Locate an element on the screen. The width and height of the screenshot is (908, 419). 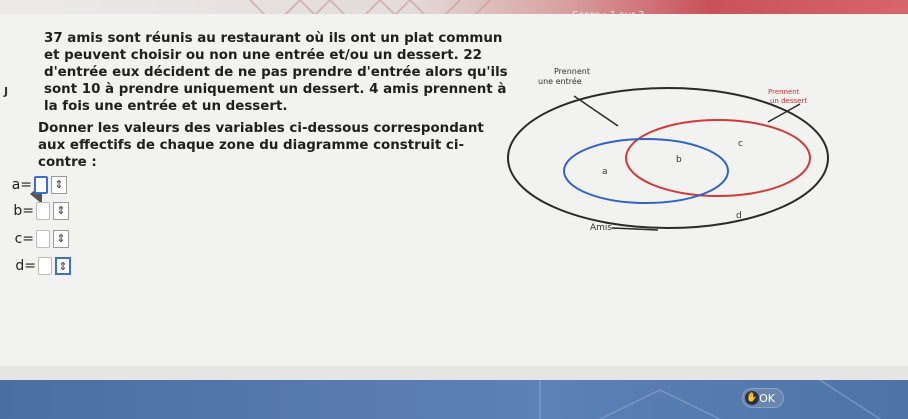
side-mark: J is located at coordinates (6, 91).